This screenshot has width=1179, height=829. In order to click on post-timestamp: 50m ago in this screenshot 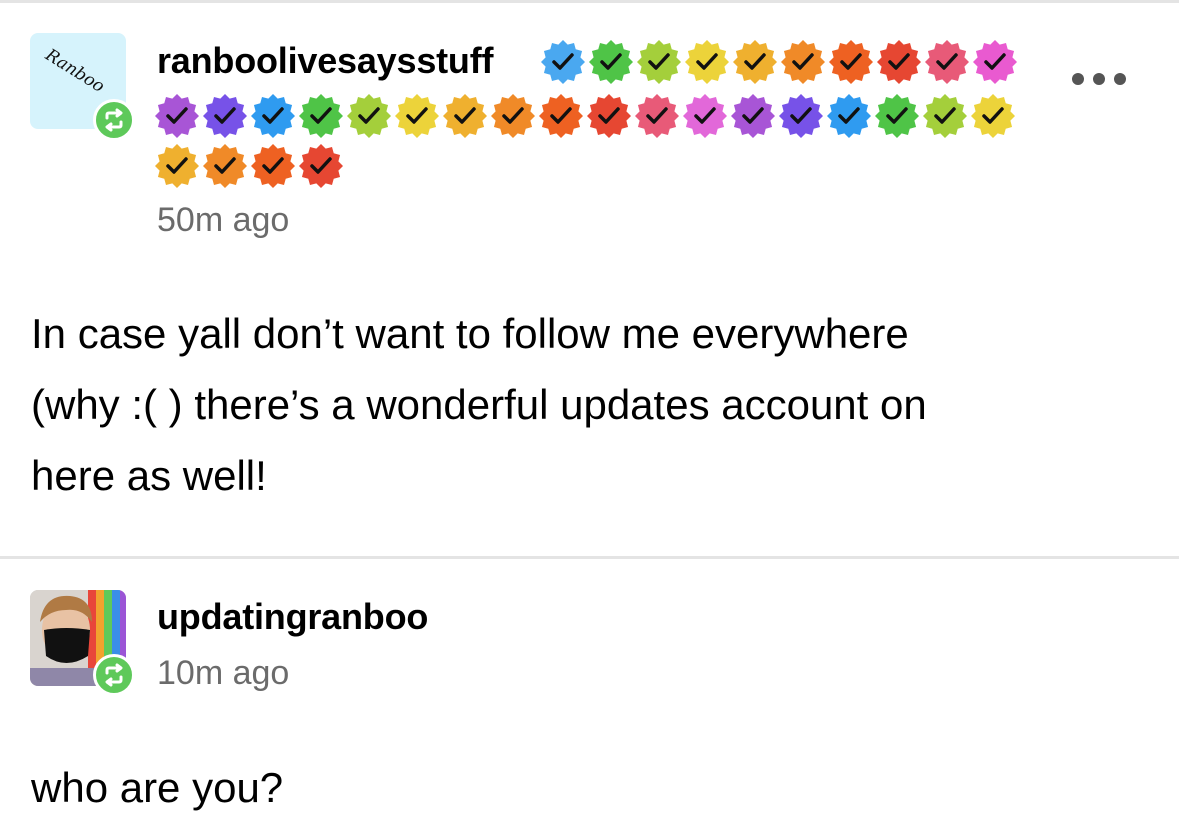, I will do `click(223, 220)`.